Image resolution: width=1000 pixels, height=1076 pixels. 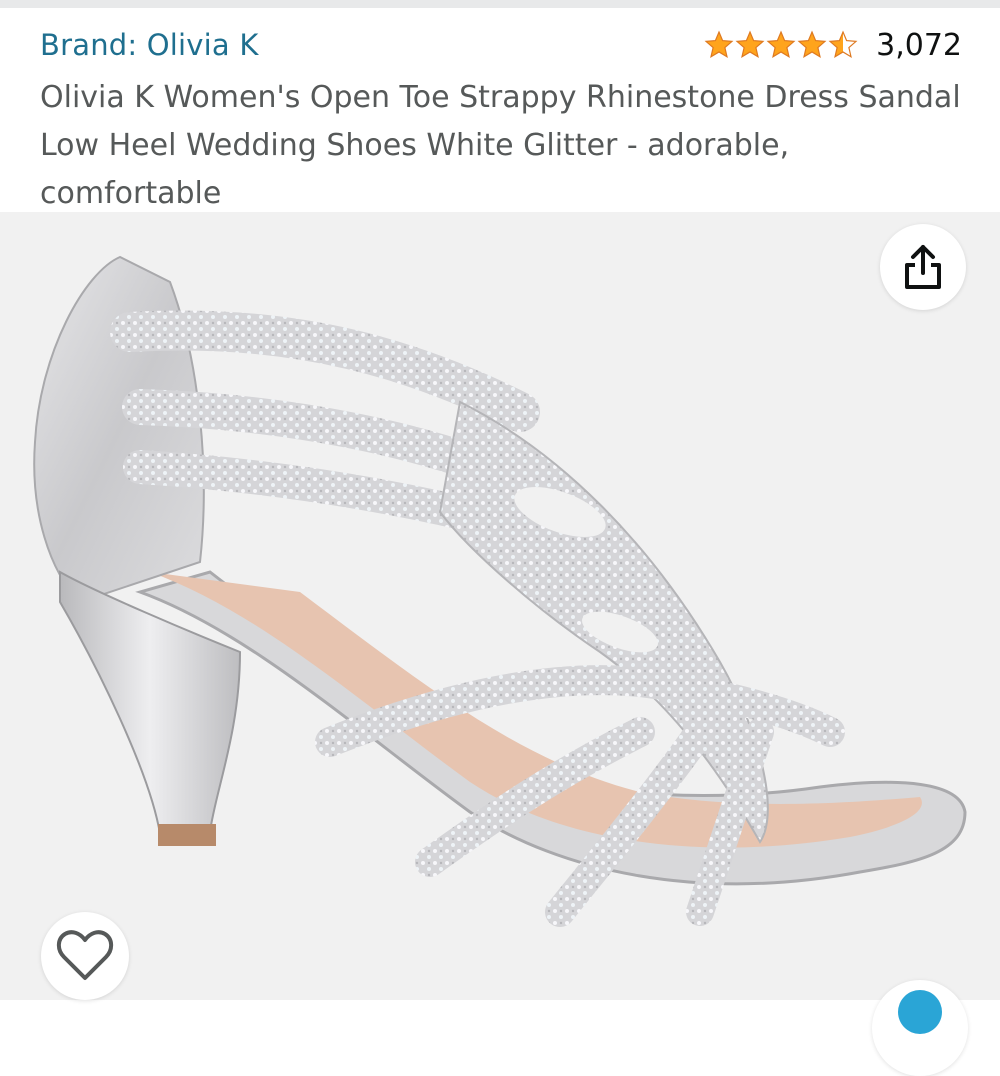 I want to click on wishlist-button, so click(x=85, y=956).